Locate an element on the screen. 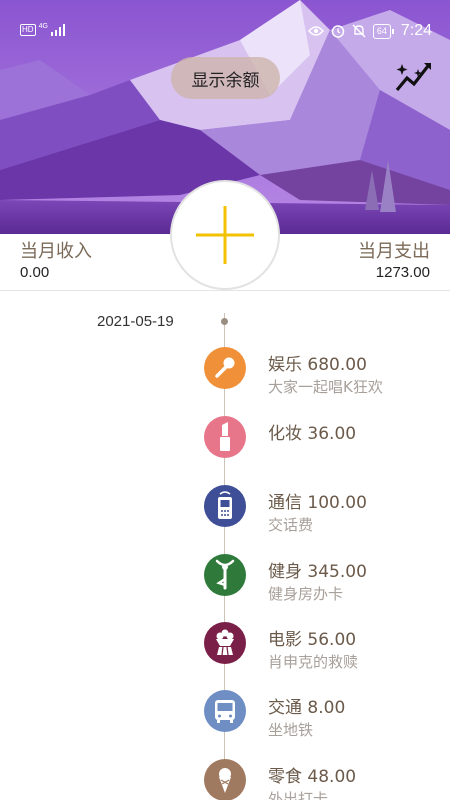 This screenshot has height=800, width=450. entry-title: 零食 48.00 is located at coordinates (312, 777).